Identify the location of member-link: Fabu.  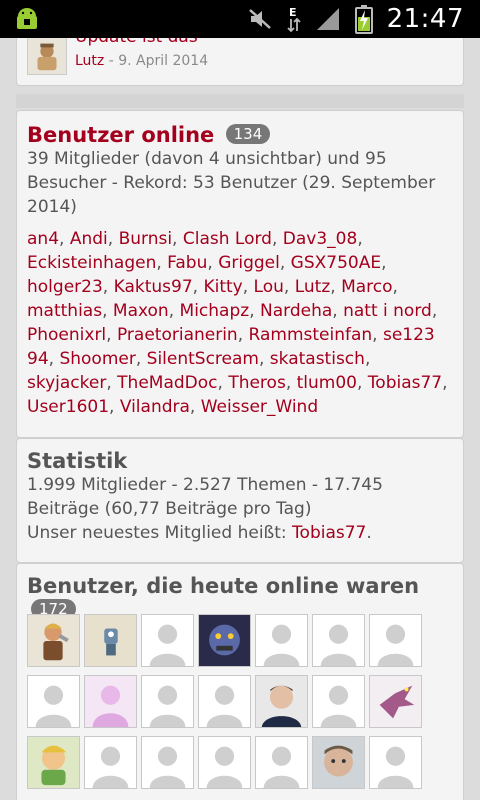
(187, 263).